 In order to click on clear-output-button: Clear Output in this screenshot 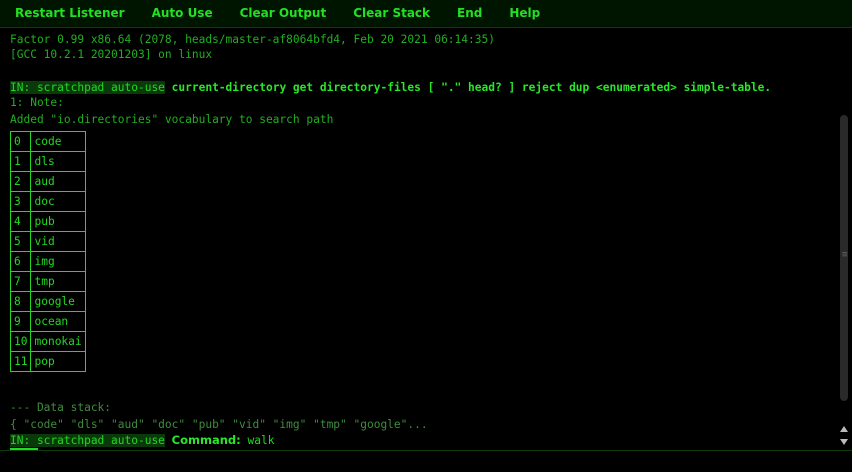, I will do `click(283, 13)`.